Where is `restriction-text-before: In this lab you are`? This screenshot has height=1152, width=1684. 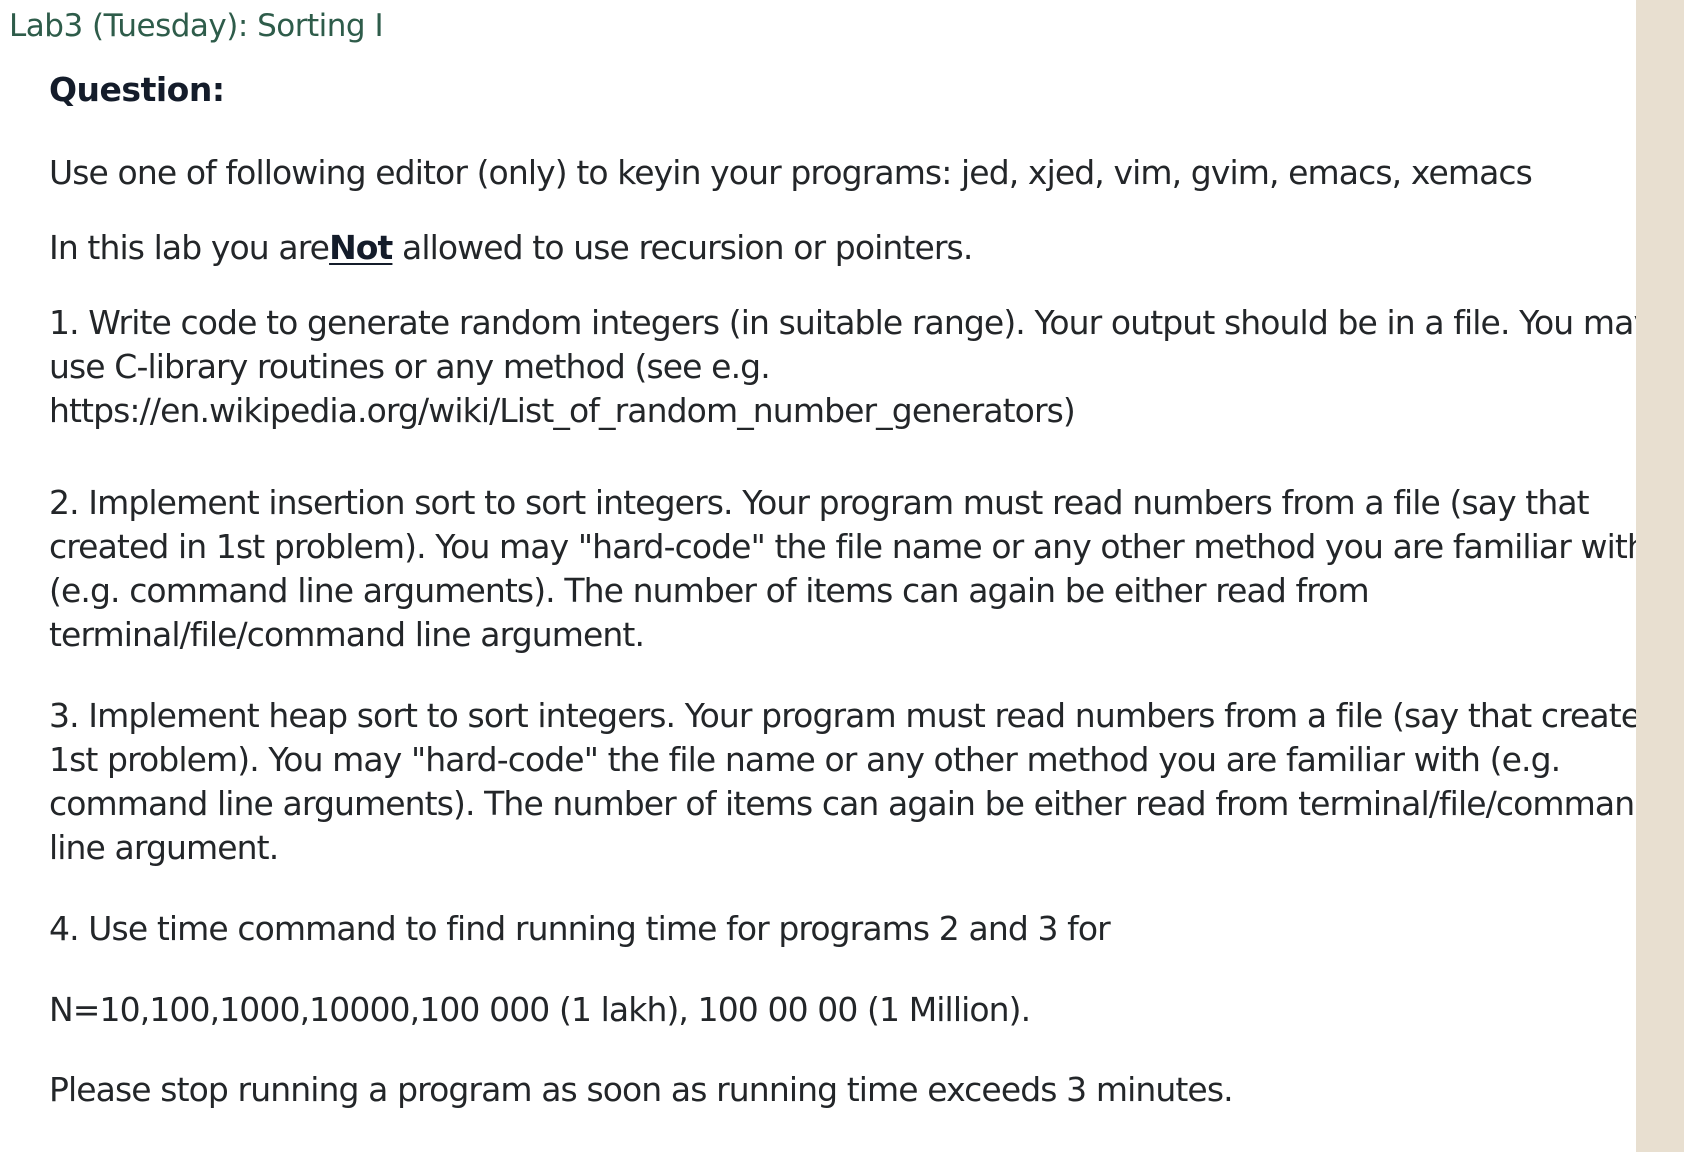 restriction-text-before: In this lab you are is located at coordinates (189, 247).